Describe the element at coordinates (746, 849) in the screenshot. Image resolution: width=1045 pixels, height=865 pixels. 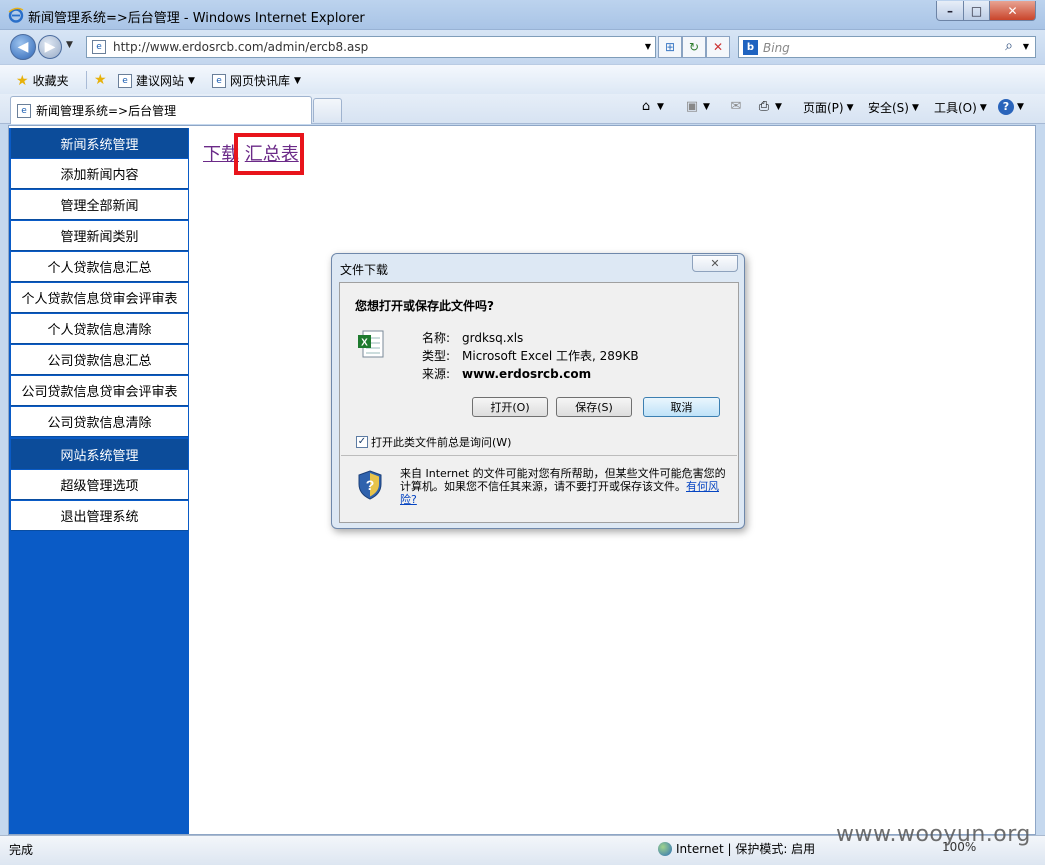
I see `security-zone-label: Internet | 保护模式: 启用` at that location.